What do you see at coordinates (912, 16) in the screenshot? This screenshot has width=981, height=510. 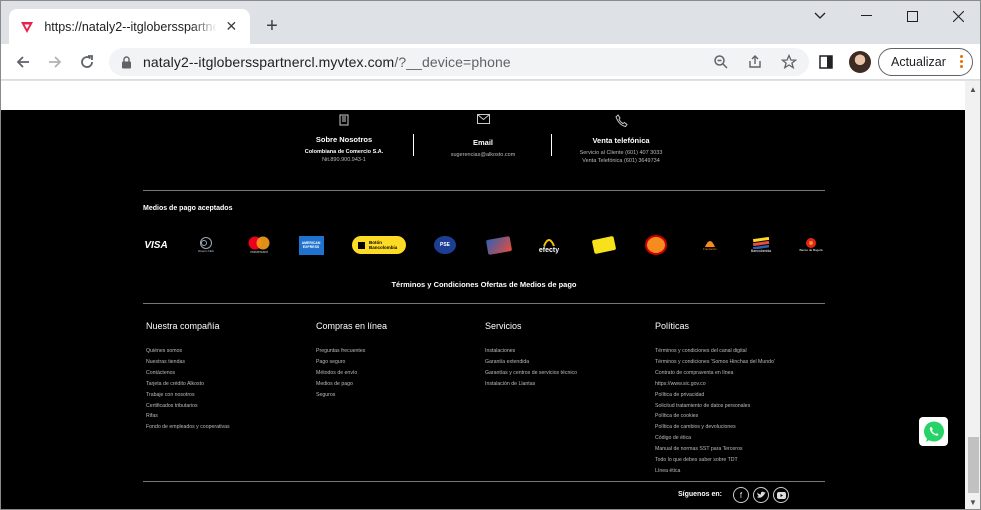 I see `maximize-button` at bounding box center [912, 16].